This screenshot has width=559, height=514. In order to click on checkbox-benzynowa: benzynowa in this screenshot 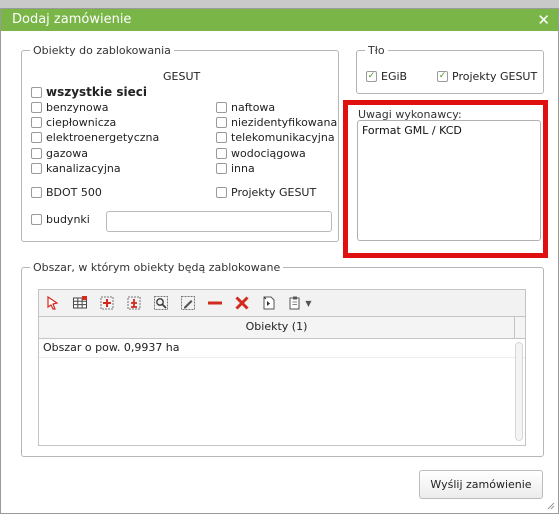, I will do `click(69, 107)`.